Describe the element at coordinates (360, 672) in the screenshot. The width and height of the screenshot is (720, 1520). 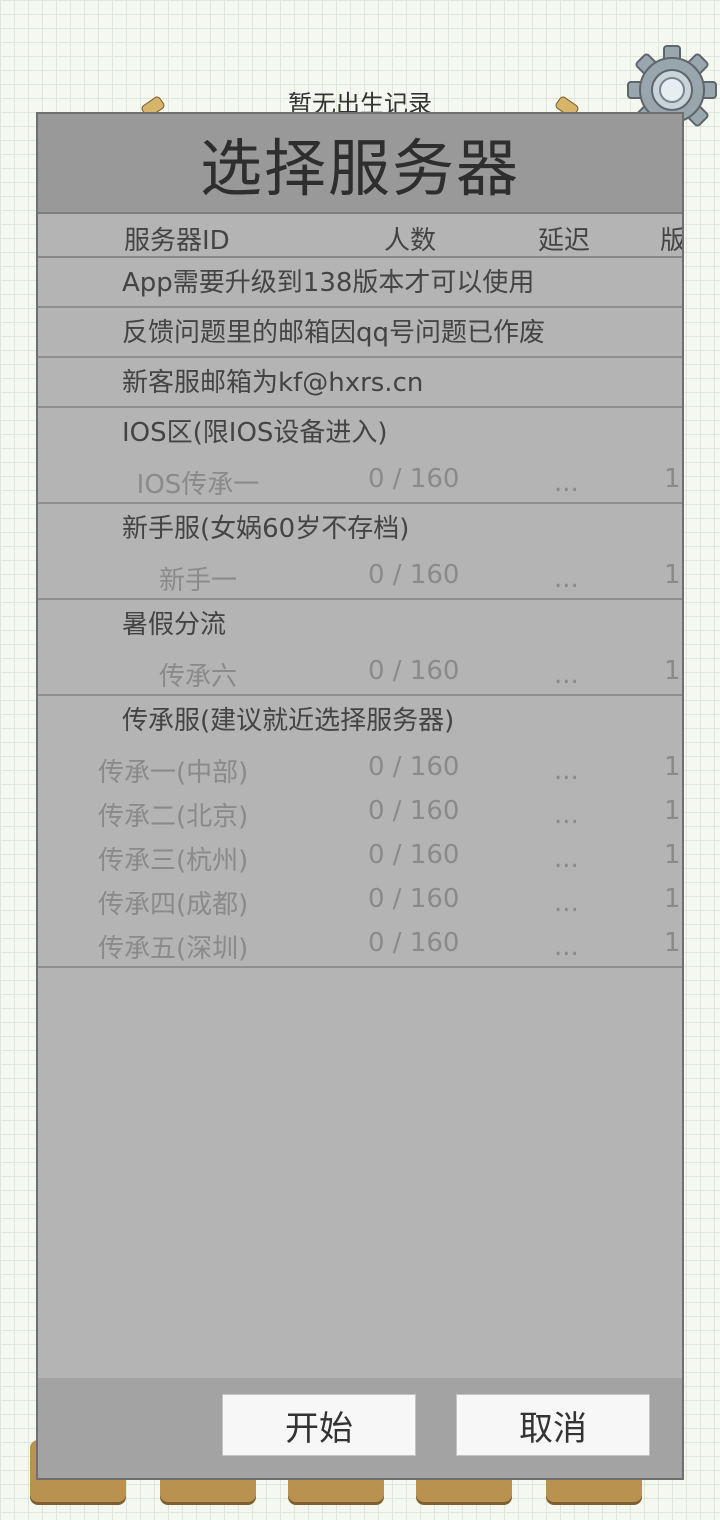
I see `server-row: 传承六 0 / 160 ... 1` at that location.